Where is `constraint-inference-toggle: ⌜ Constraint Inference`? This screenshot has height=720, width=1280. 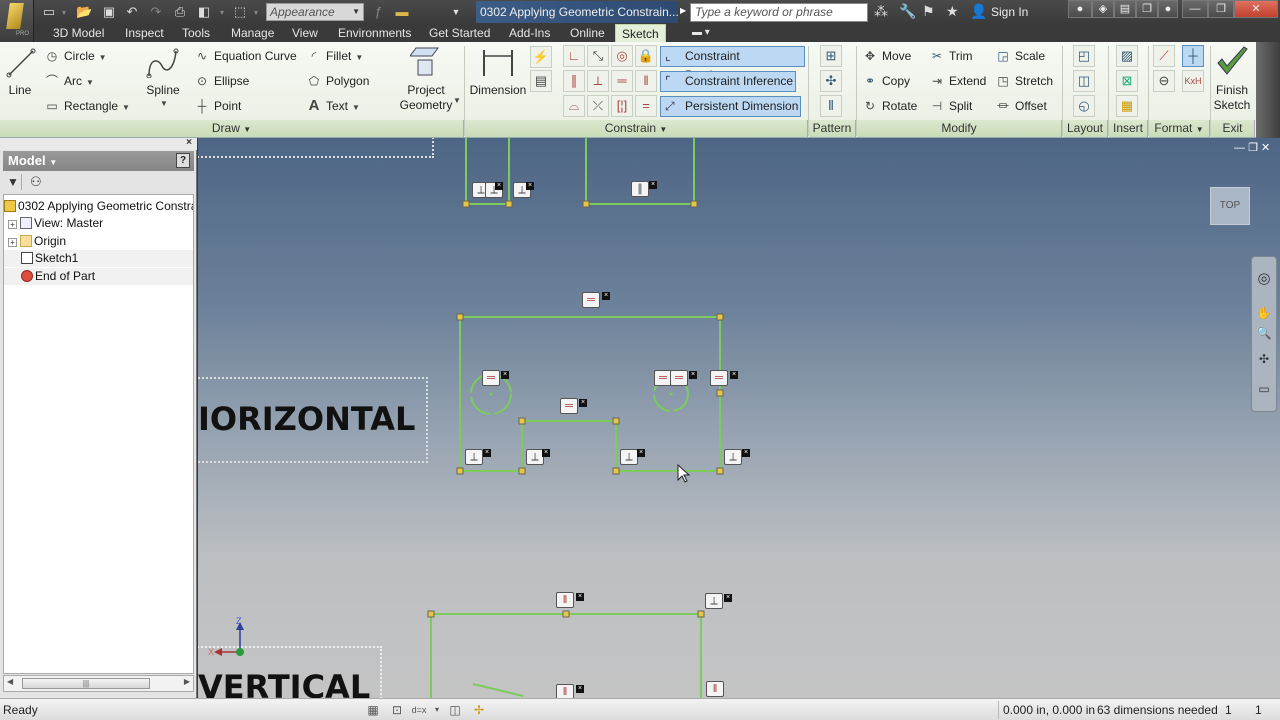 constraint-inference-toggle: ⌜ Constraint Inference is located at coordinates (728, 81).